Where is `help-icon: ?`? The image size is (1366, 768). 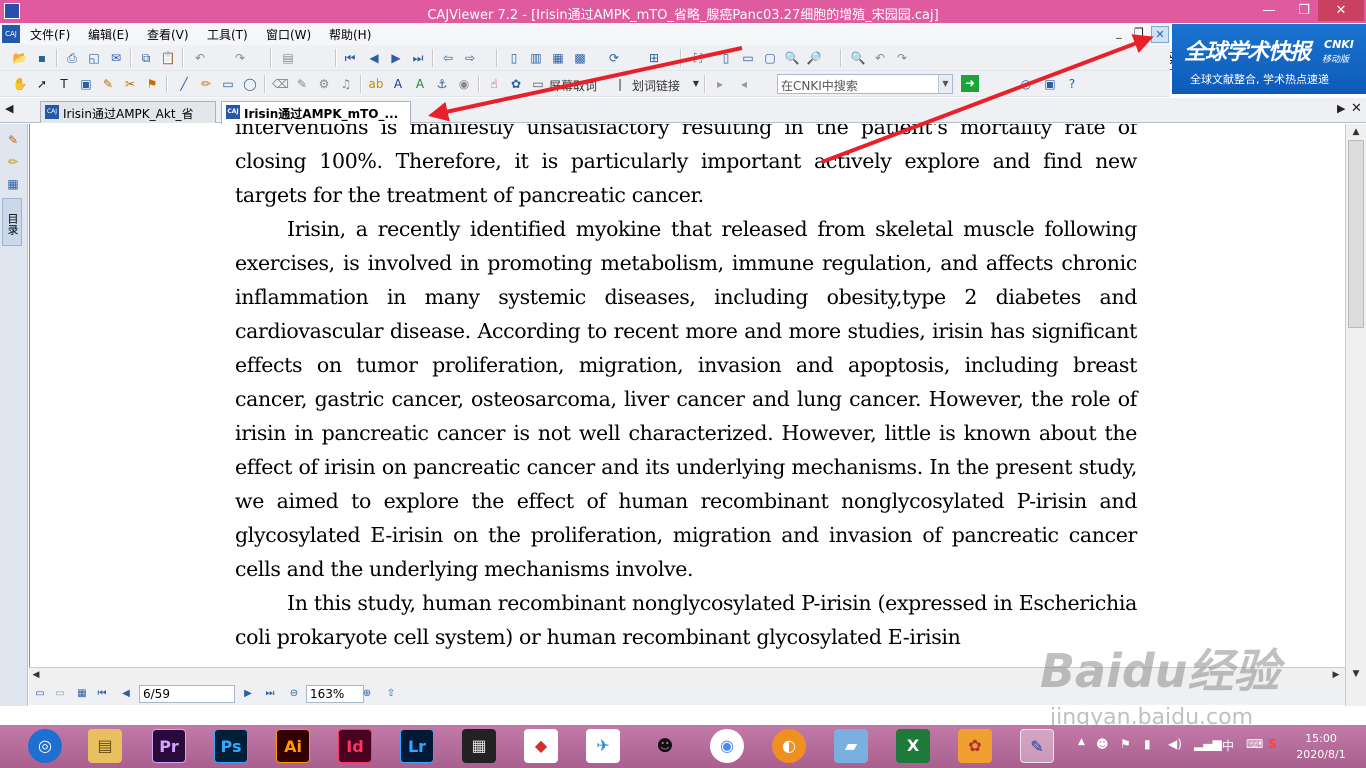
help-icon: ? is located at coordinates (1072, 84).